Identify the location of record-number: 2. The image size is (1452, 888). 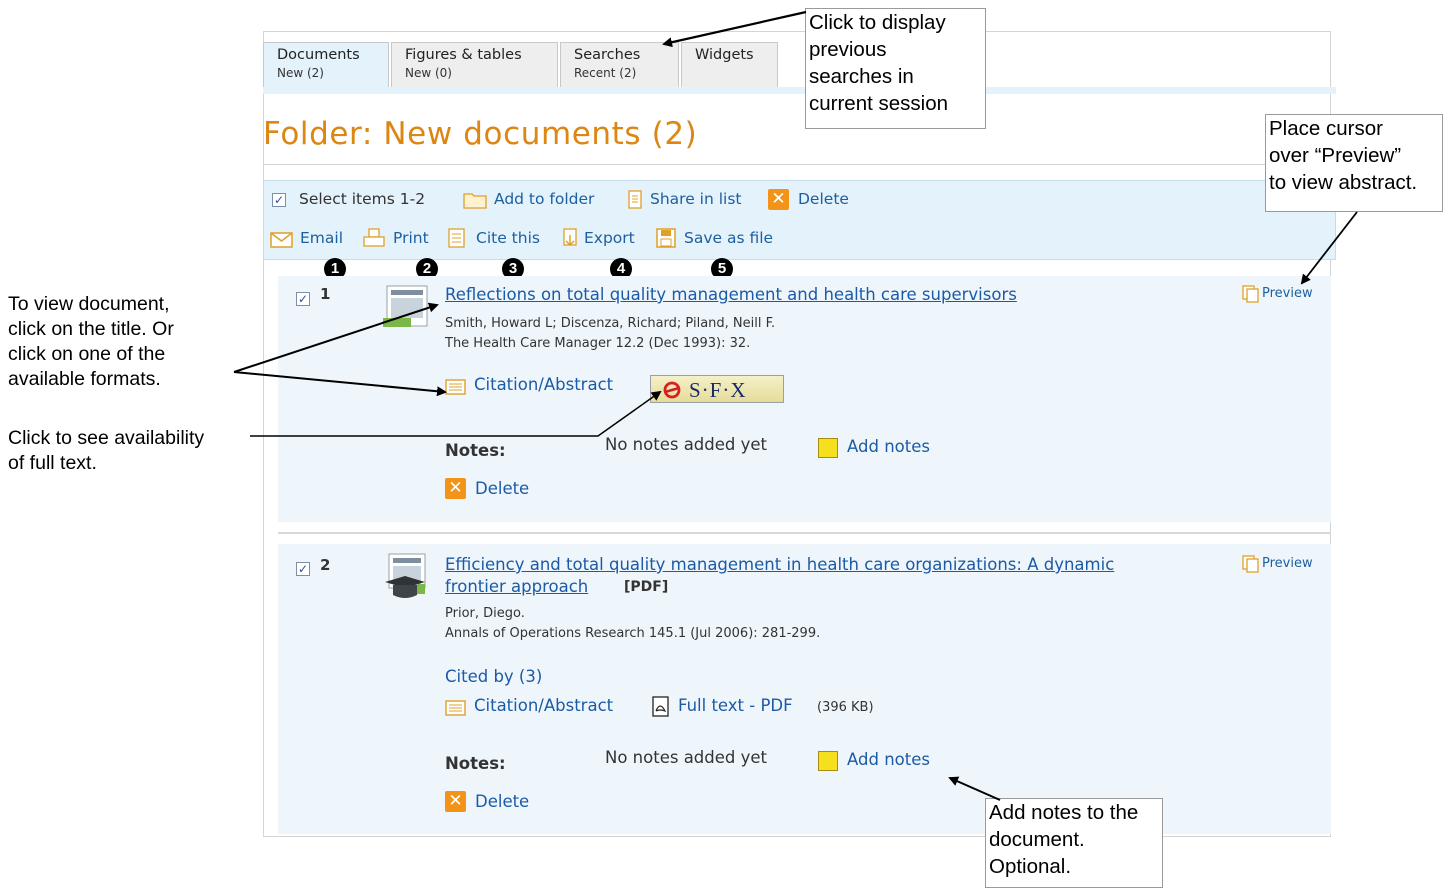
(325, 565).